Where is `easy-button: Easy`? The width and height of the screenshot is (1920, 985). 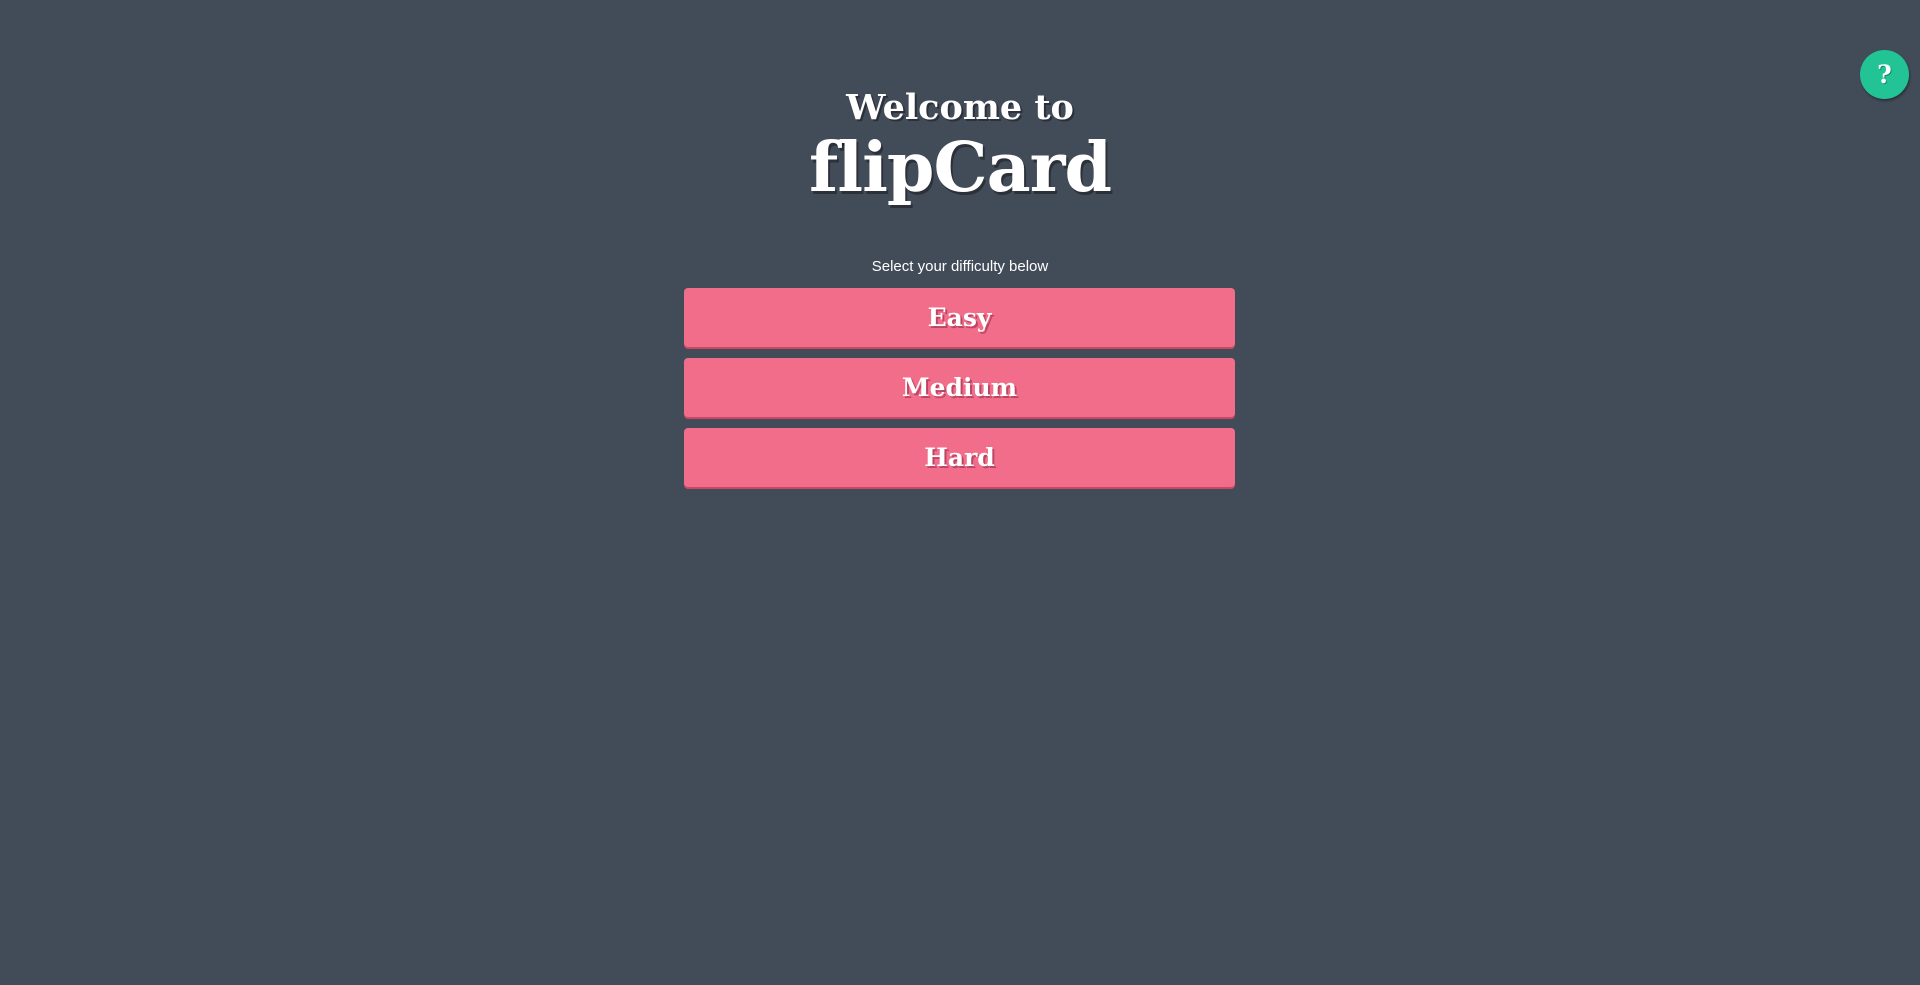 easy-button: Easy is located at coordinates (959, 317).